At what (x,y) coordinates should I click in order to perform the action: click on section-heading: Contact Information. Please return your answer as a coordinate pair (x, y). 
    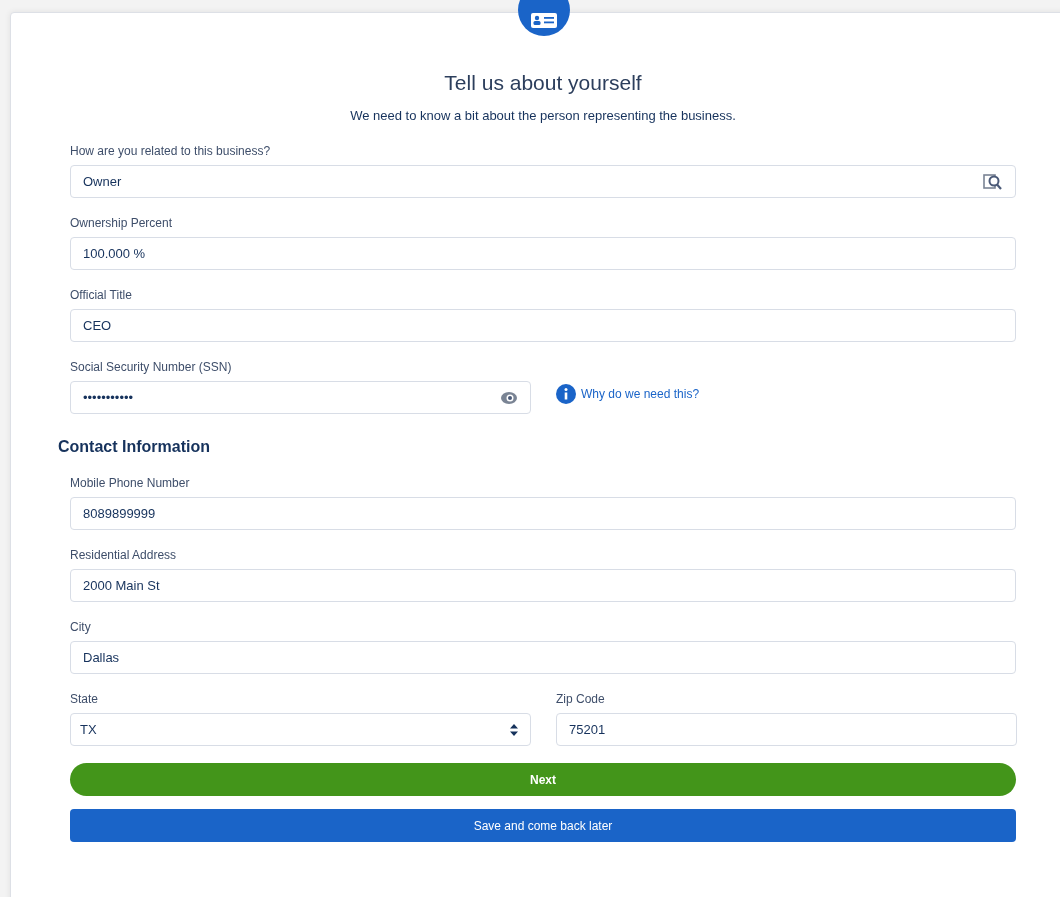
    Looking at the image, I should click on (134, 447).